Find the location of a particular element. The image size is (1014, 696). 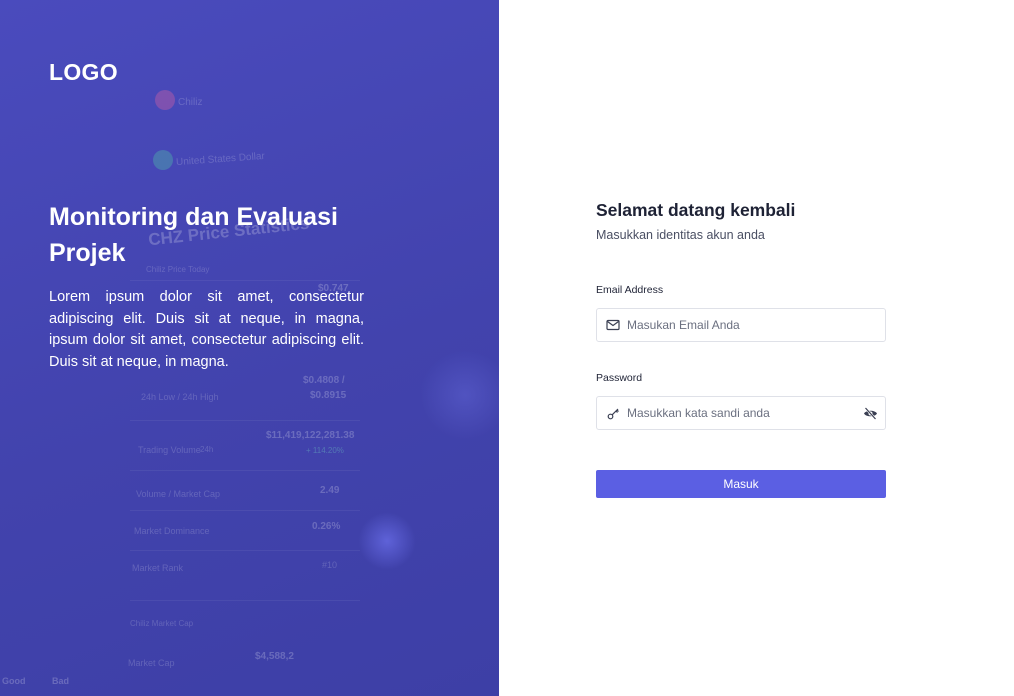

chiliz-coin-icon is located at coordinates (165, 100).